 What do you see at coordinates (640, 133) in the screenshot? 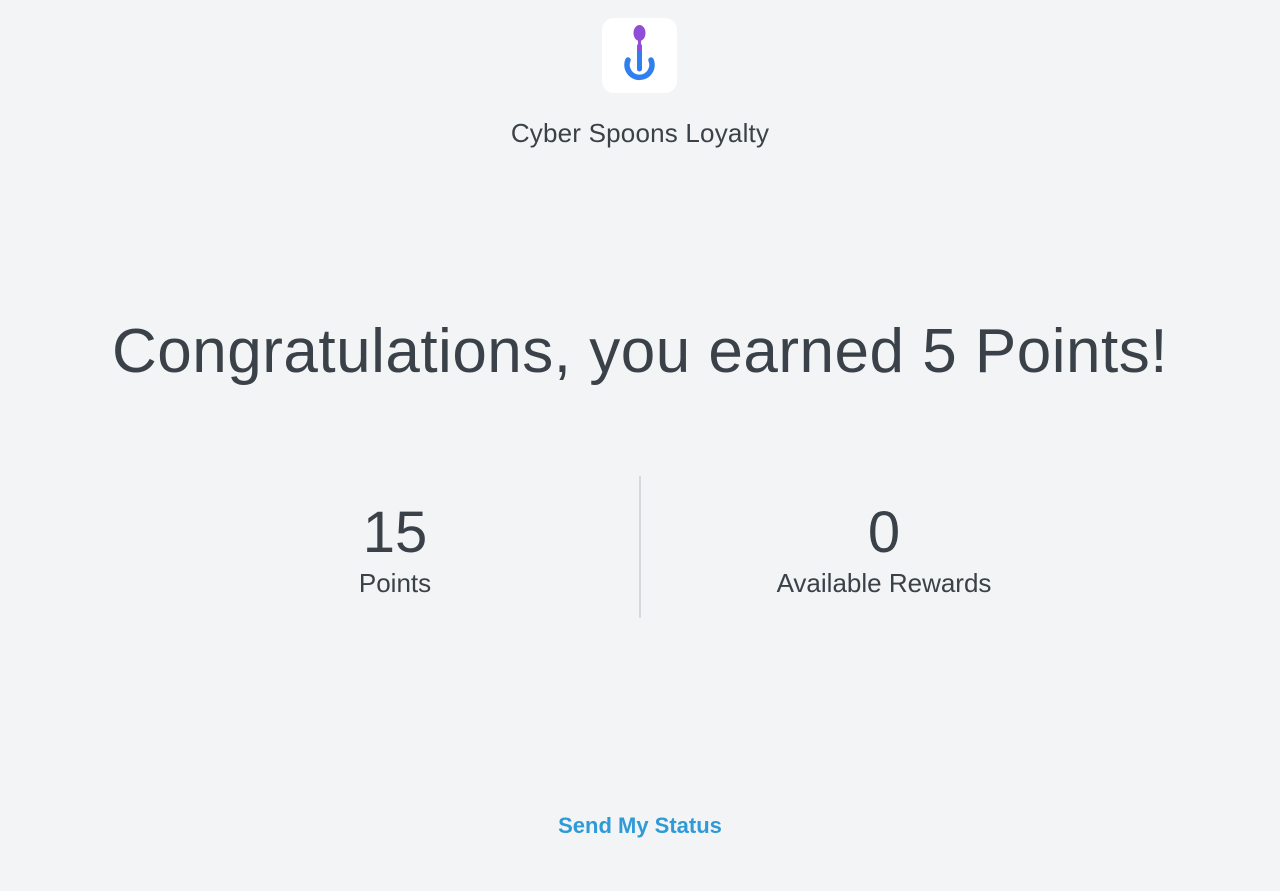
I see `brand-name: Cyber Spoons Loyalty` at bounding box center [640, 133].